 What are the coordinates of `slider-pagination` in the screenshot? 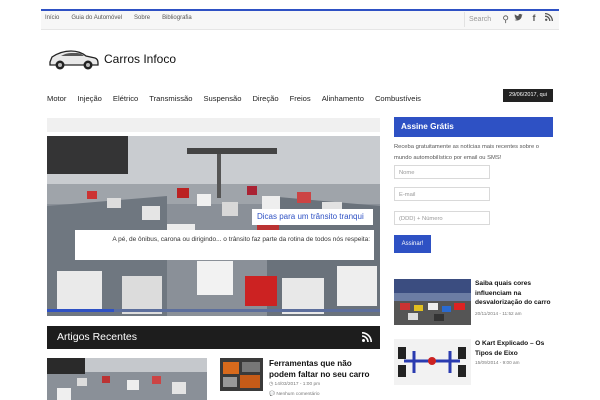 It's located at (213, 310).